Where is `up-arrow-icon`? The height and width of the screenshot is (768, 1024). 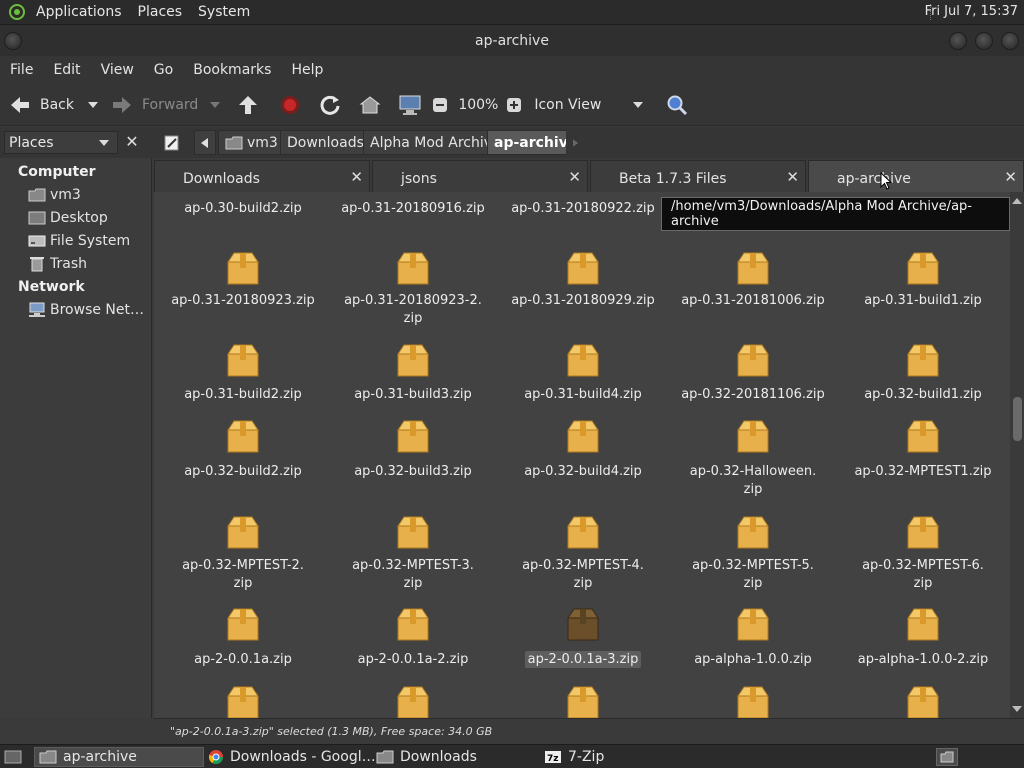
up-arrow-icon is located at coordinates (248, 105).